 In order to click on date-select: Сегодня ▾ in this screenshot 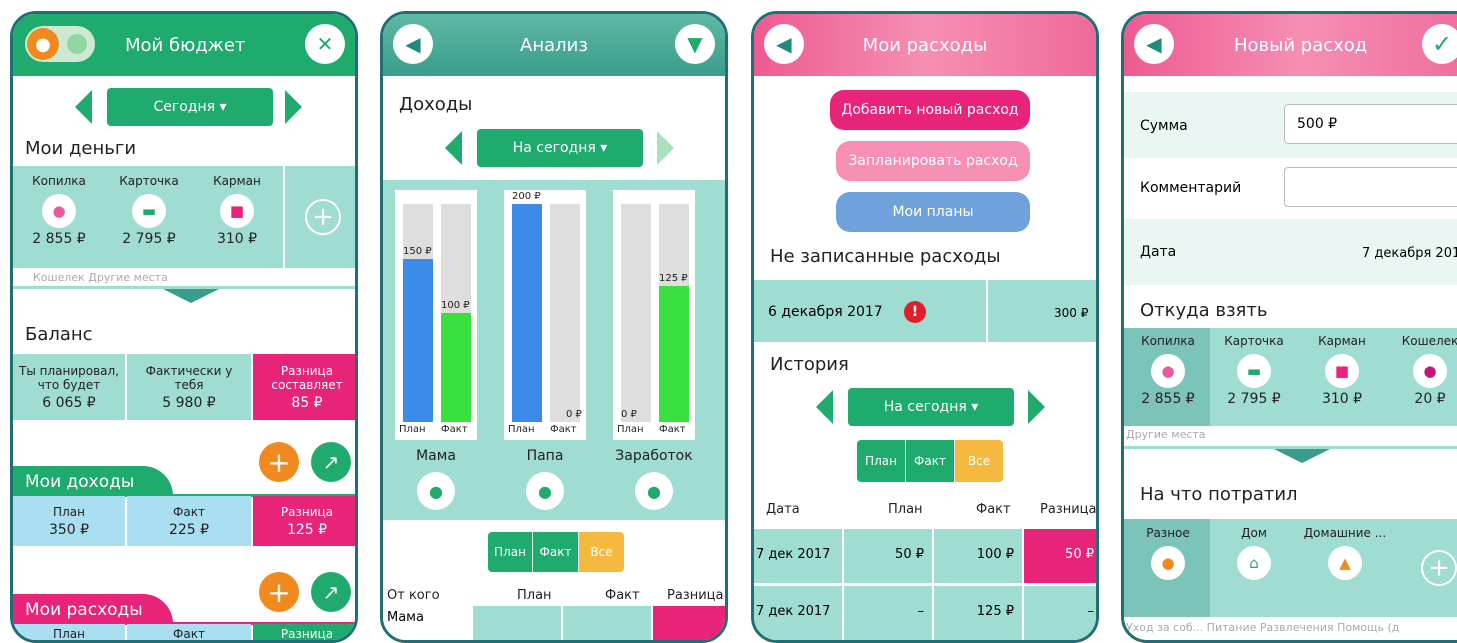, I will do `click(190, 107)`.